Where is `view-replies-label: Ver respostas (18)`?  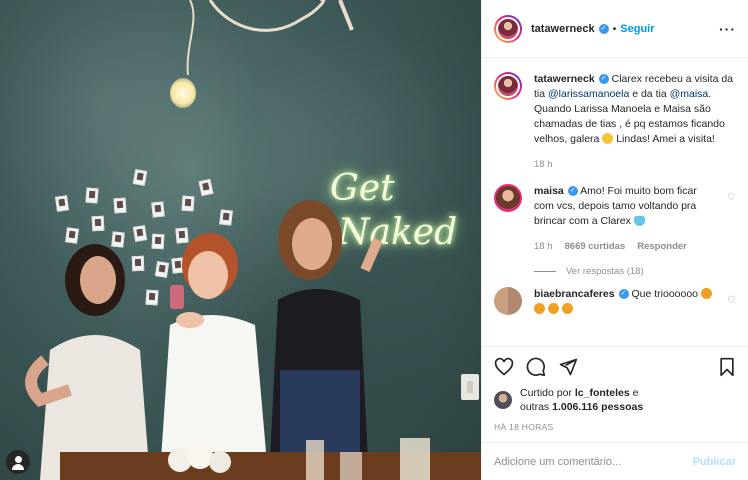
view-replies-label: Ver respostas (18) is located at coordinates (605, 271).